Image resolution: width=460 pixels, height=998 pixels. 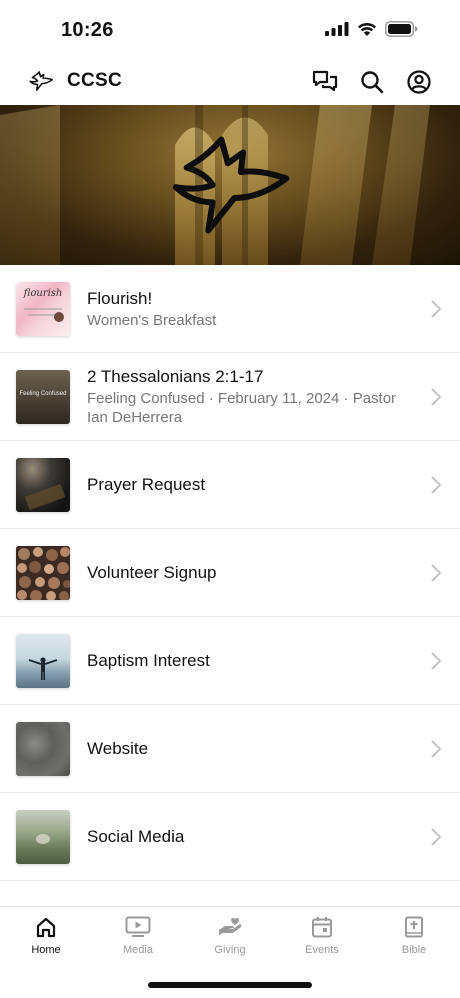 I want to click on tab-bible: Bible, so click(x=414, y=936).